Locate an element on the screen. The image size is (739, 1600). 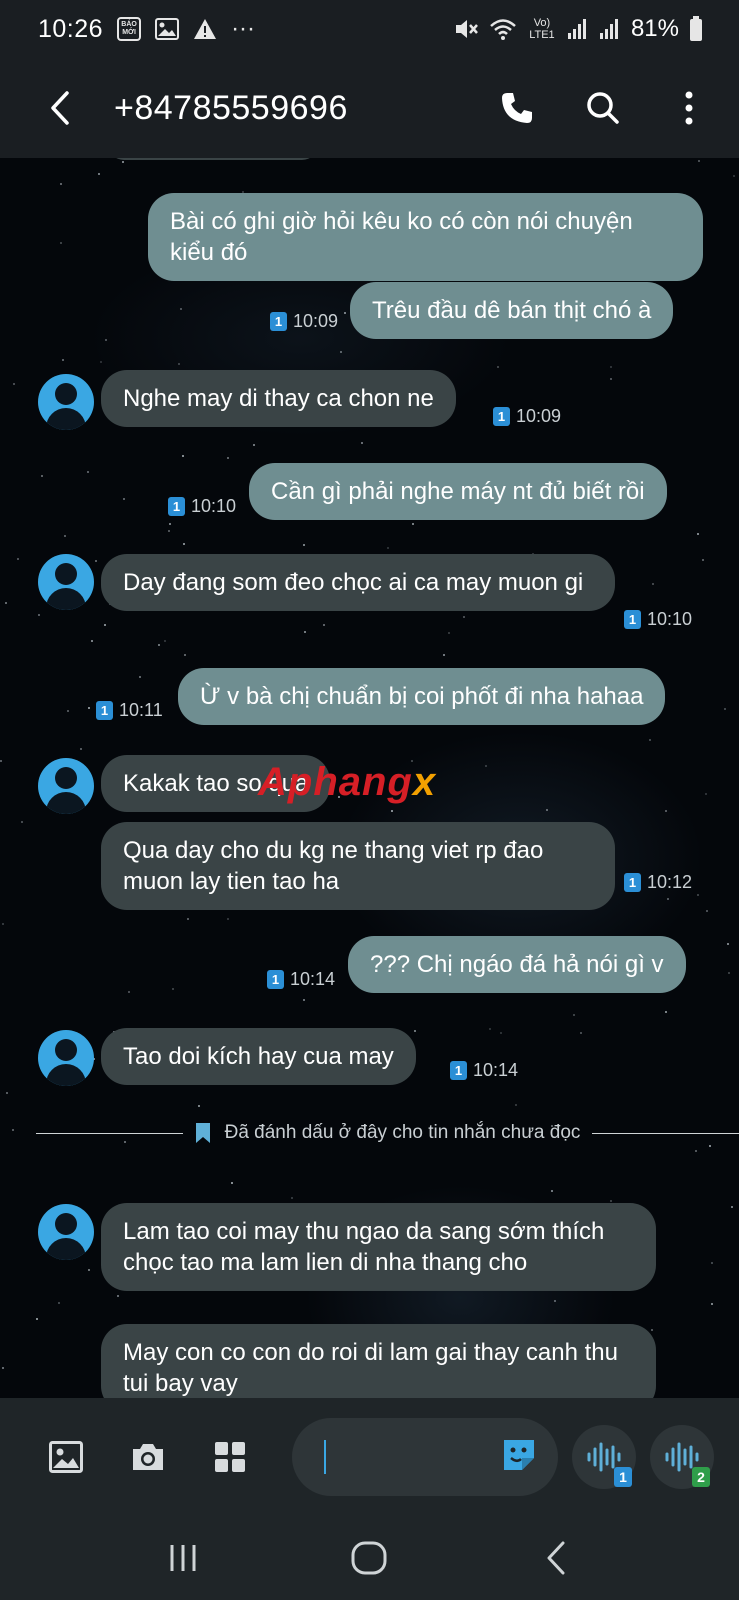
system-nav-bar is located at coordinates (369, 1558).